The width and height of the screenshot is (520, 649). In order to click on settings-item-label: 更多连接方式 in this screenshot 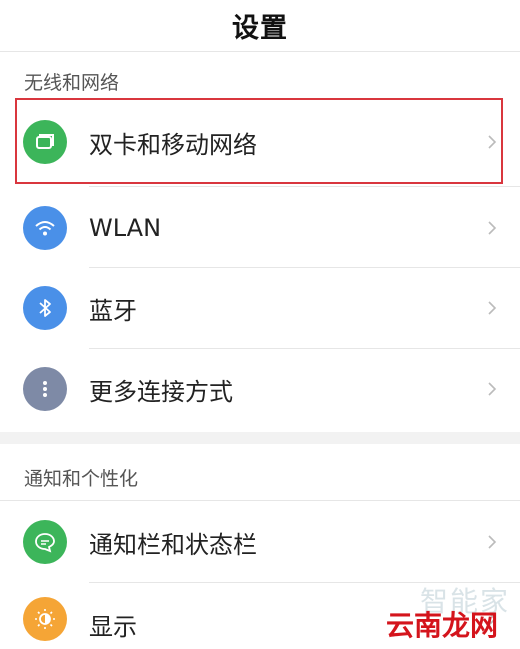, I will do `click(161, 391)`.